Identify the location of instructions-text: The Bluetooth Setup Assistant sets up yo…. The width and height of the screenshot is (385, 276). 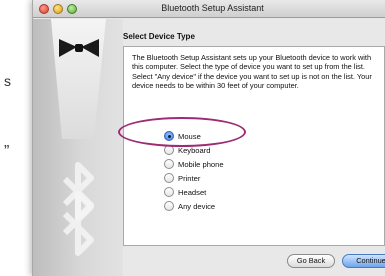
(252, 72).